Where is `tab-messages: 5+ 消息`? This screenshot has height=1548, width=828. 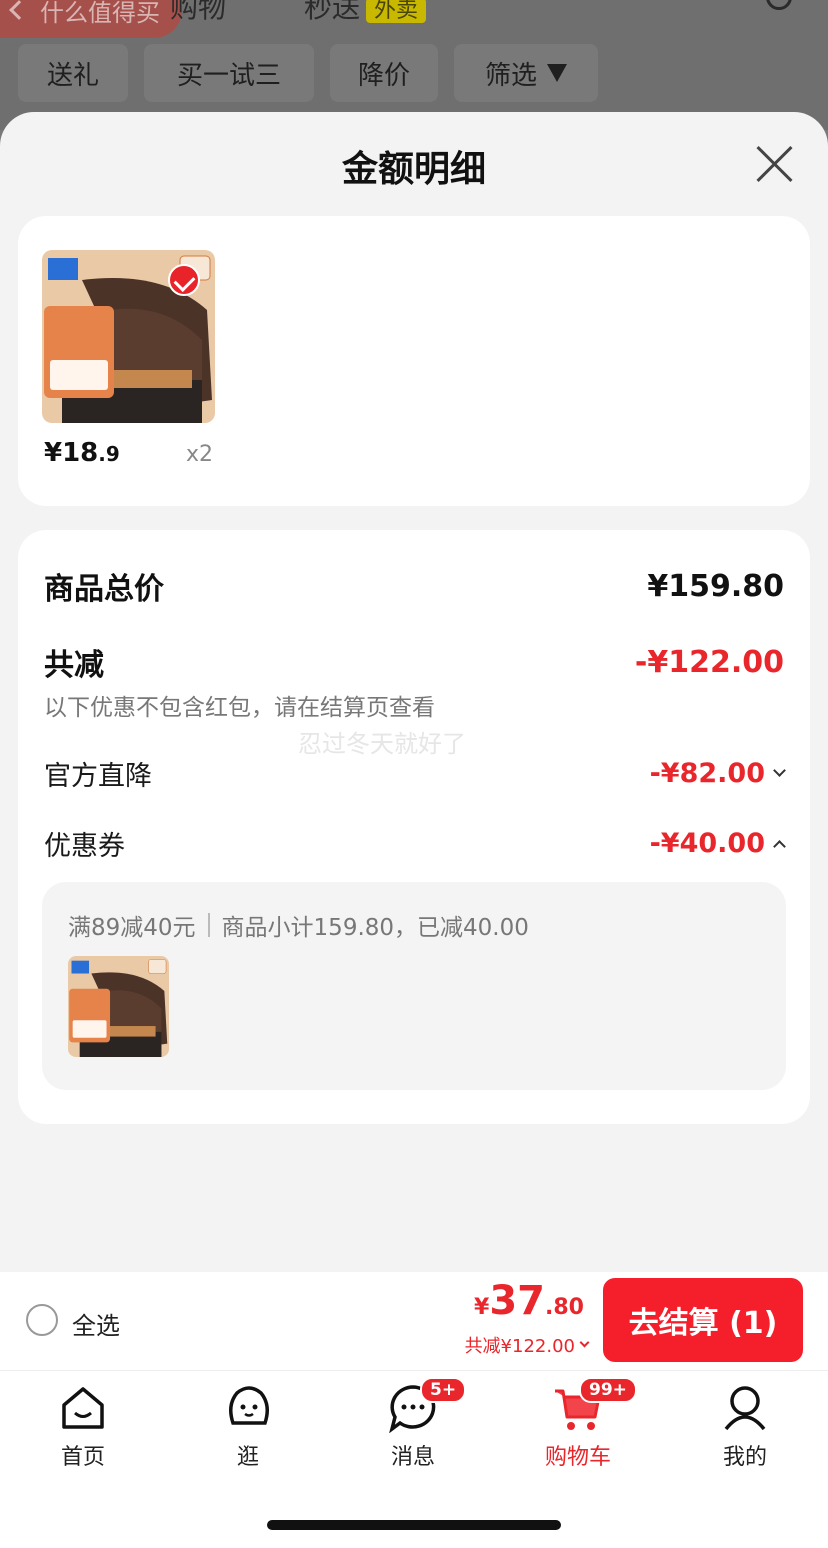
tab-messages: 5+ 消息 is located at coordinates (413, 1424).